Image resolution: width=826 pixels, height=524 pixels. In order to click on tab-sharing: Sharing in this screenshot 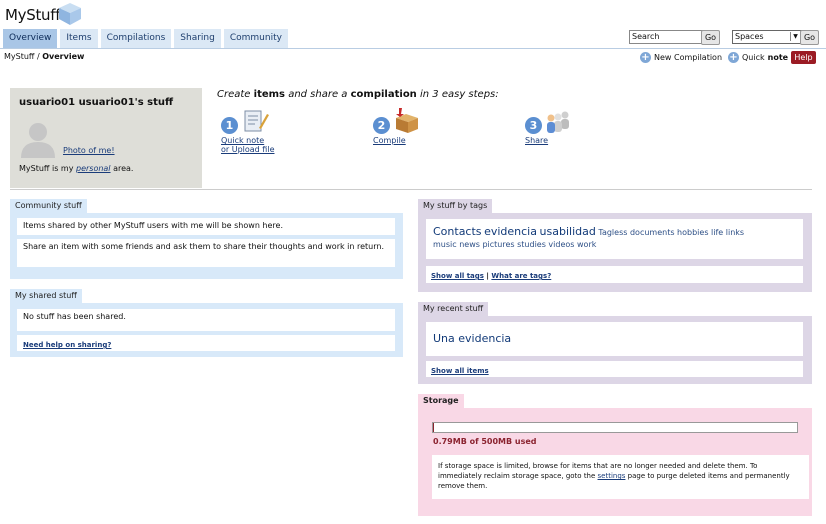, I will do `click(197, 38)`.